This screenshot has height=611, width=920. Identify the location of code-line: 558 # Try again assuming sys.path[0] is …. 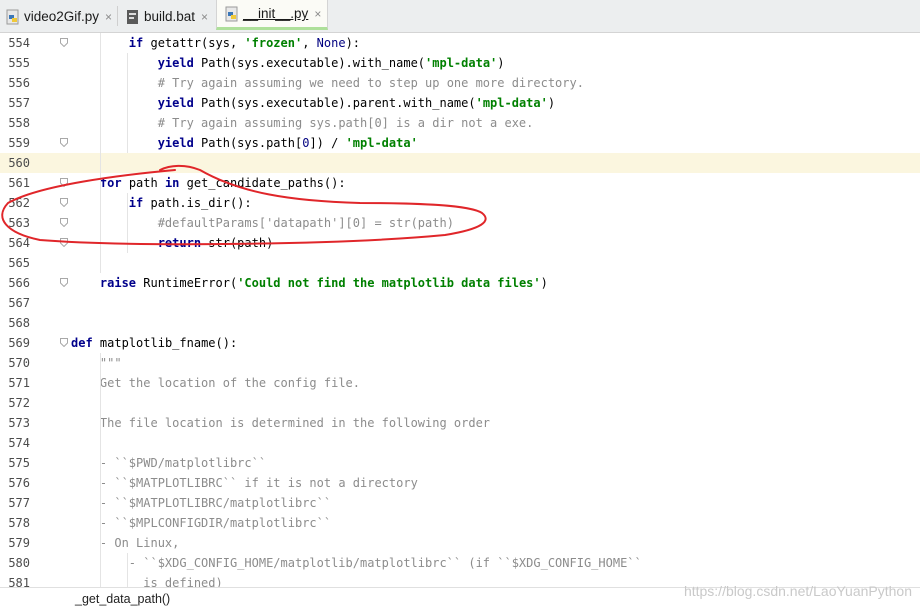
(460, 123).